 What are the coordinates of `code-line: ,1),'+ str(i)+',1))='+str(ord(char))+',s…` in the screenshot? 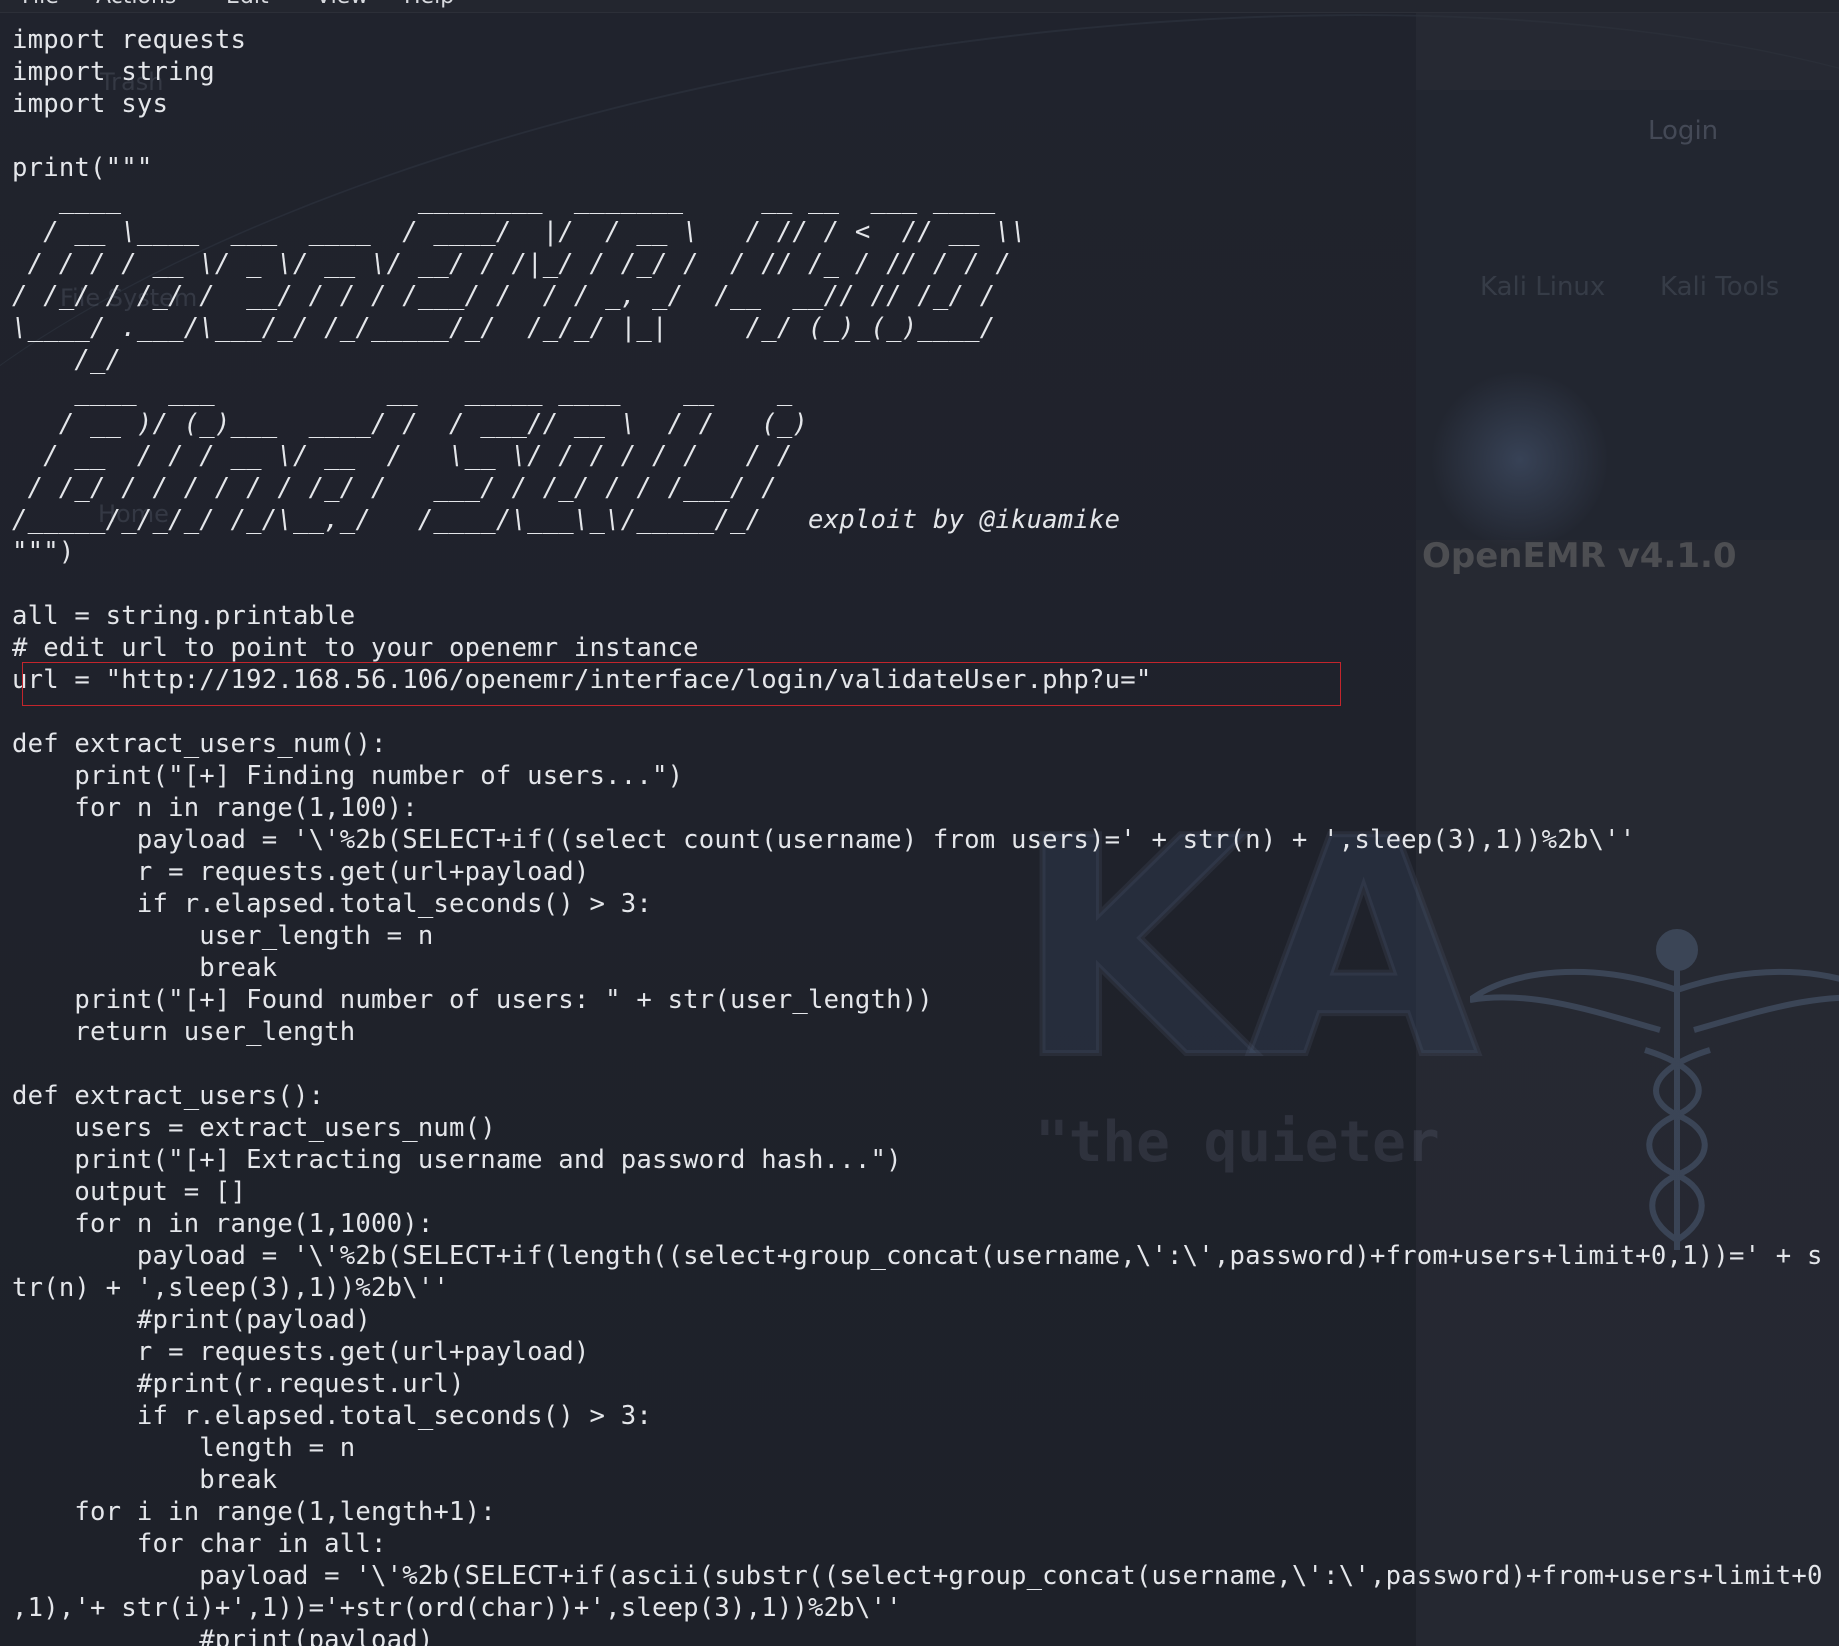 It's located at (457, 1608).